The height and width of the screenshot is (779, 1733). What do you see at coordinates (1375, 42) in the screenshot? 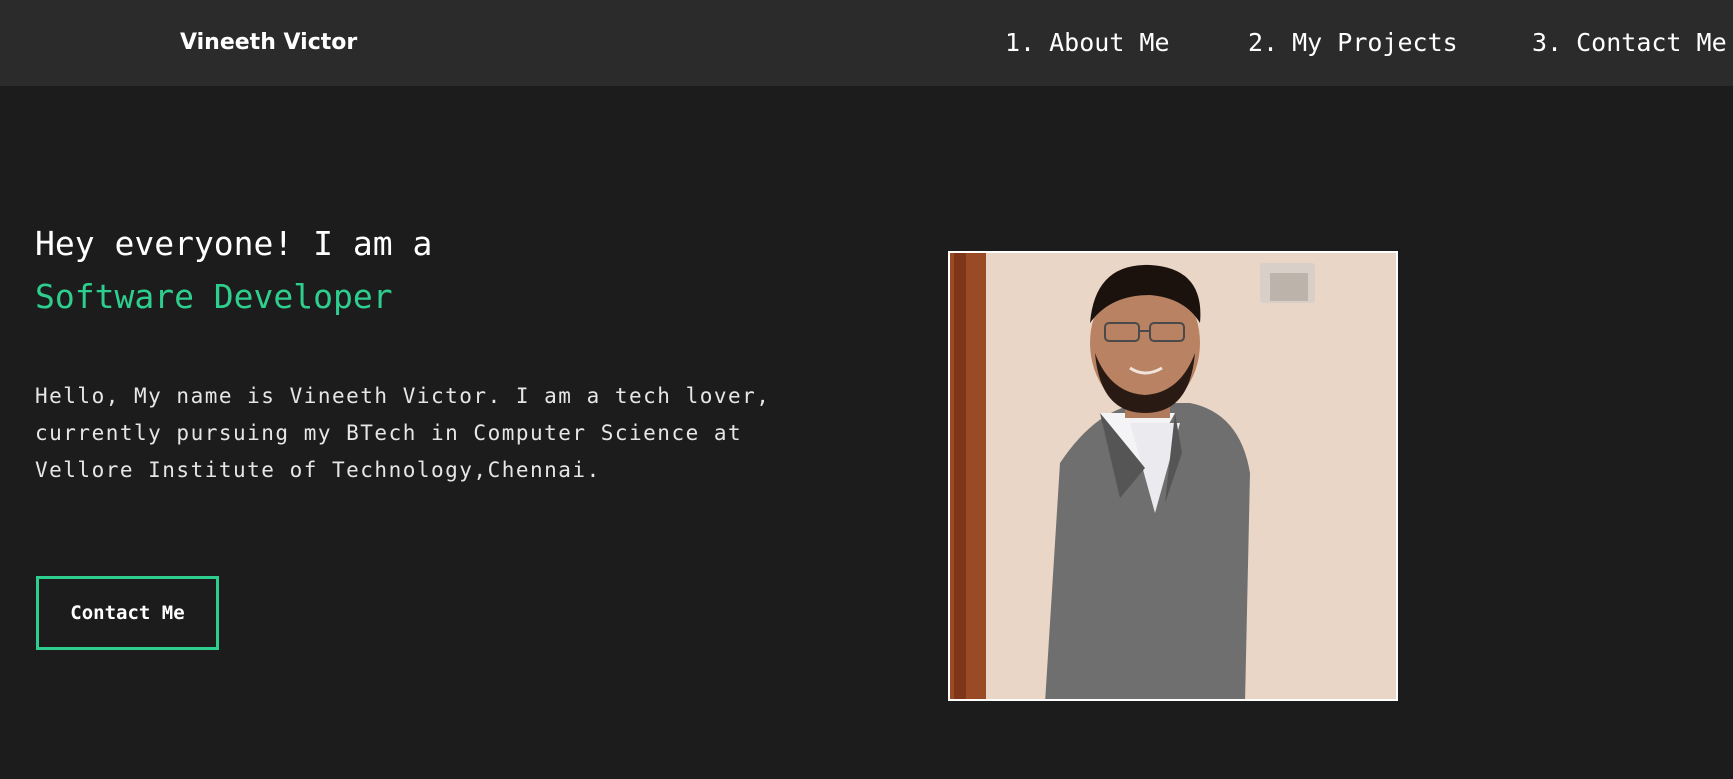
I see `nav-link-label: My Projects` at bounding box center [1375, 42].